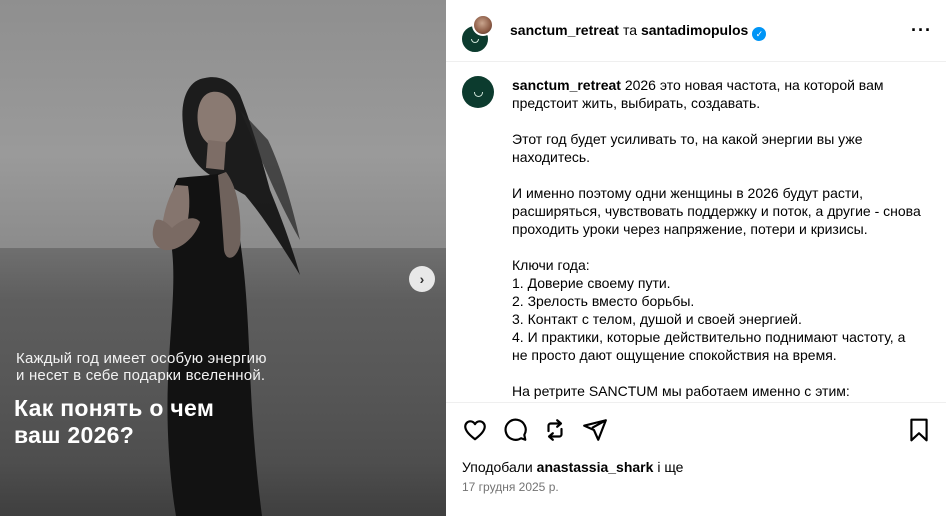  I want to click on share-icon, so click(595, 430).